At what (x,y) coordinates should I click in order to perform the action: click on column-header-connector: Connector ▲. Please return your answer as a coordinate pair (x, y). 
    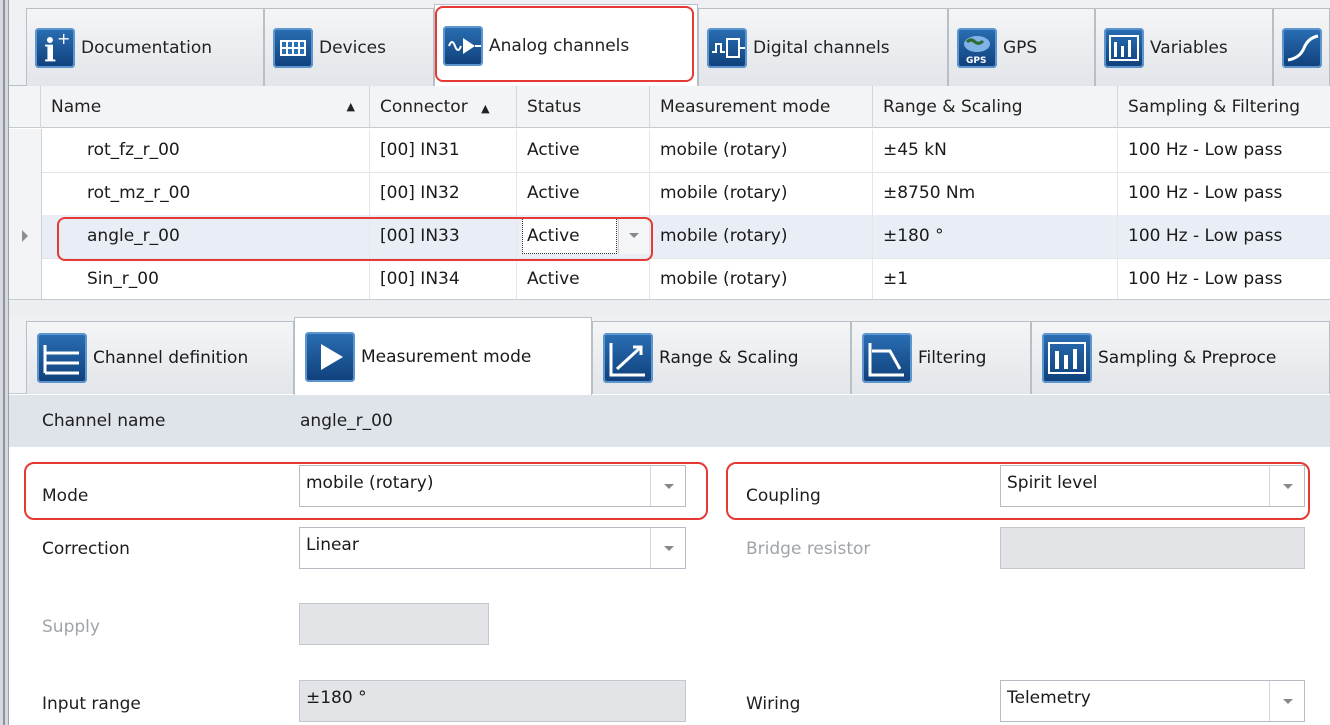
    Looking at the image, I should click on (443, 107).